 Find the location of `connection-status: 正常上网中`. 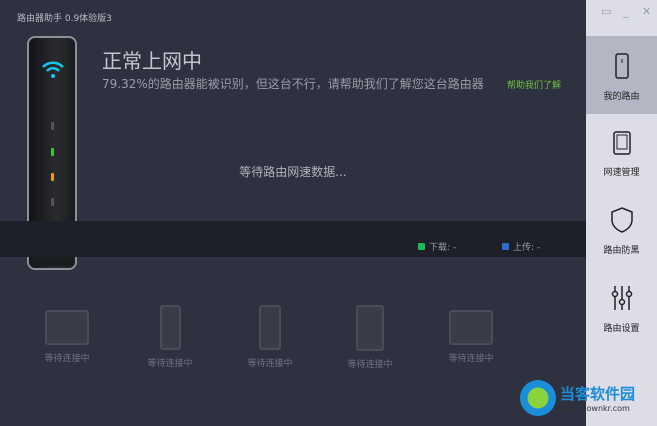

connection-status: 正常上网中 is located at coordinates (152, 61).